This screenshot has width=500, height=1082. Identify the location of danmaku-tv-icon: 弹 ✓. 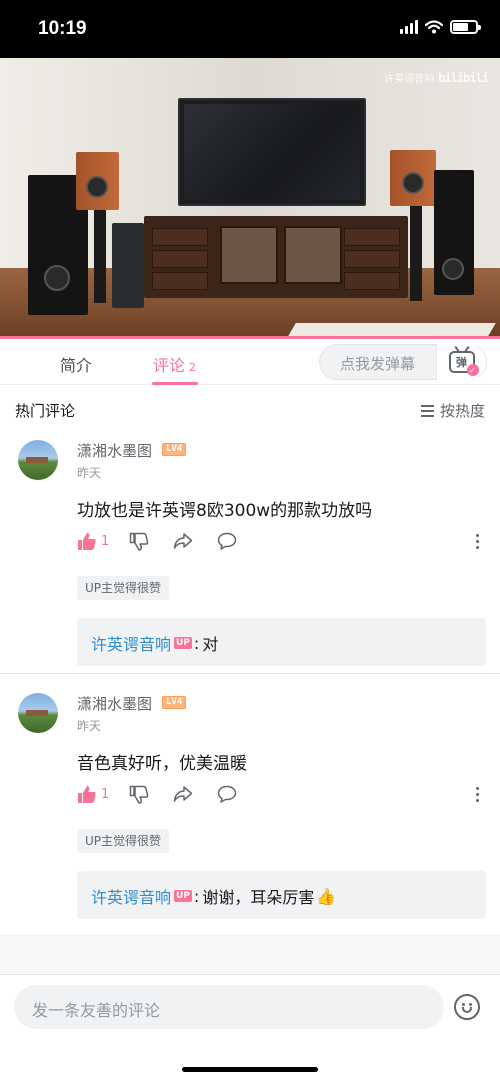
(463, 363).